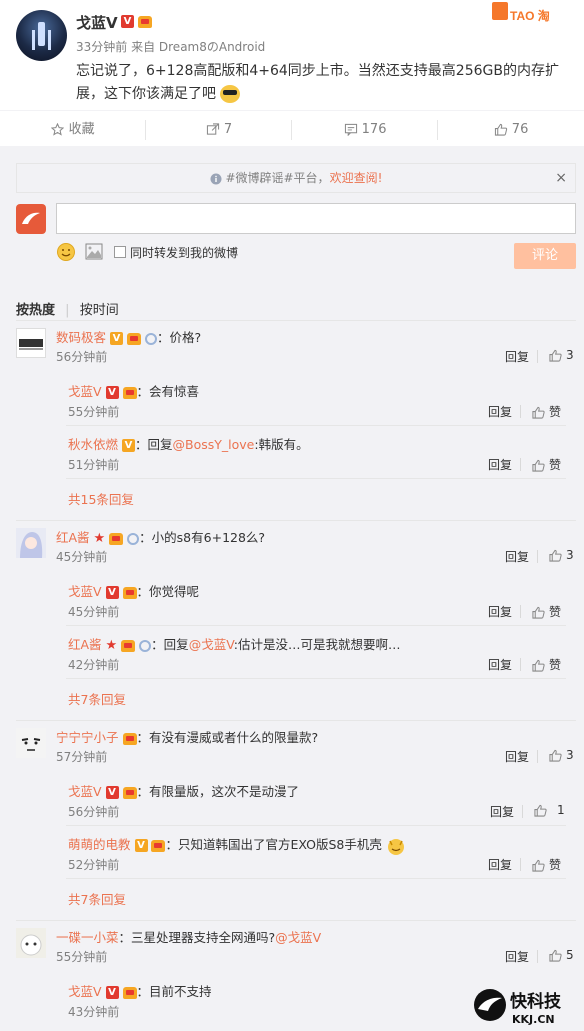 This screenshot has height=1031, width=584. What do you see at coordinates (41, 35) in the screenshot?
I see `author-avatar` at bounding box center [41, 35].